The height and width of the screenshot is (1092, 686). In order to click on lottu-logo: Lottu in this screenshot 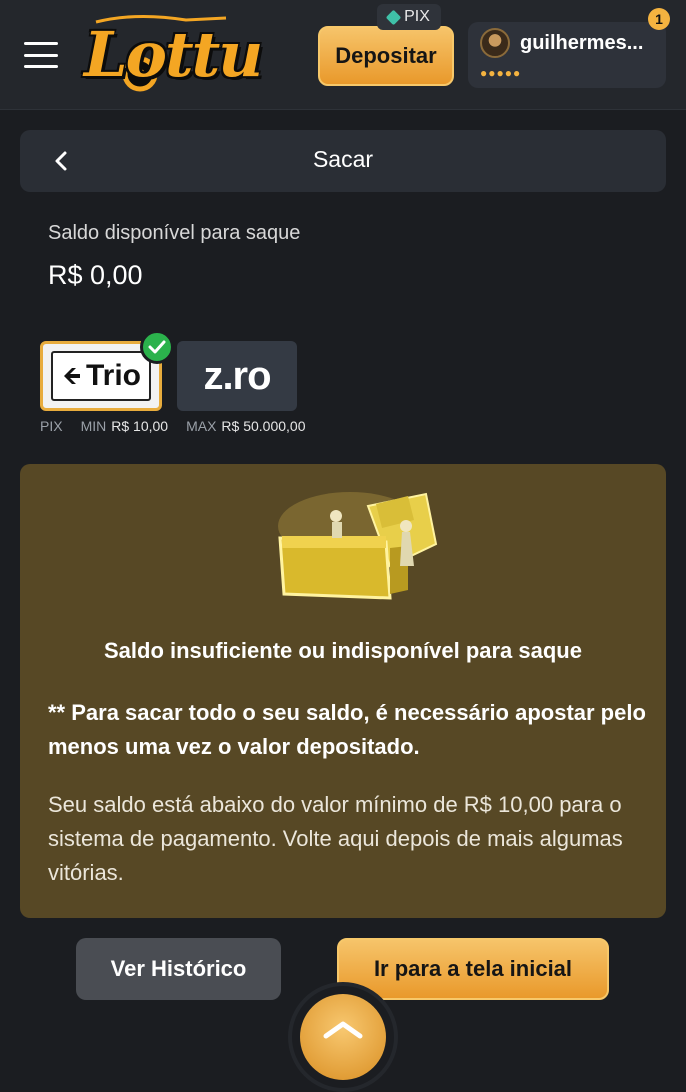, I will do `click(169, 56)`.